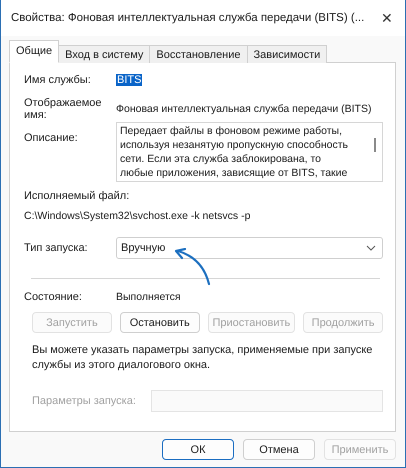 This screenshot has height=468, width=406. Describe the element at coordinates (375, 145) in the screenshot. I see `scrollbar-thumb` at that location.